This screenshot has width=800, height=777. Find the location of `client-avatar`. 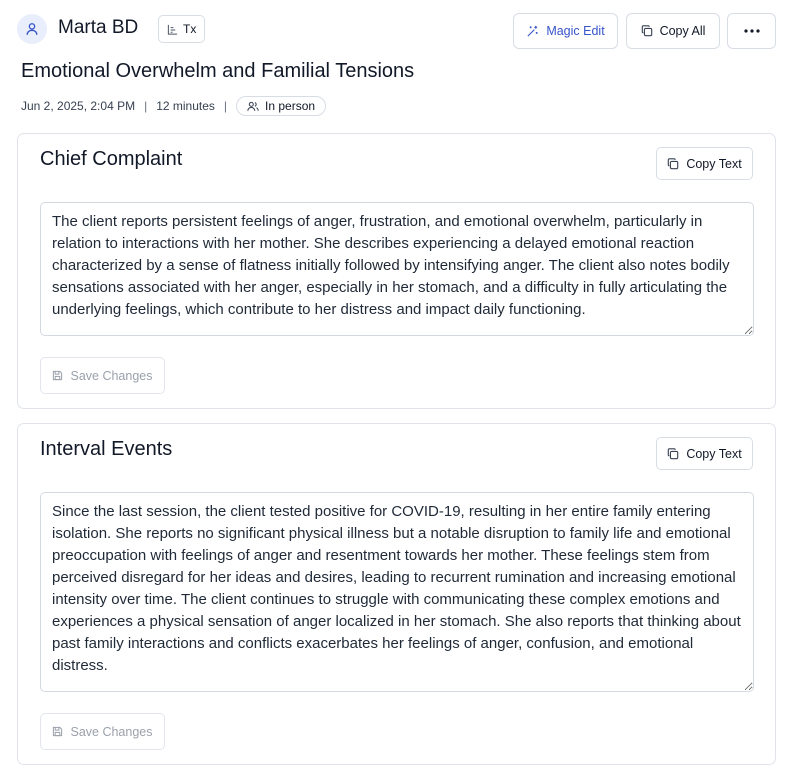

client-avatar is located at coordinates (32, 29).